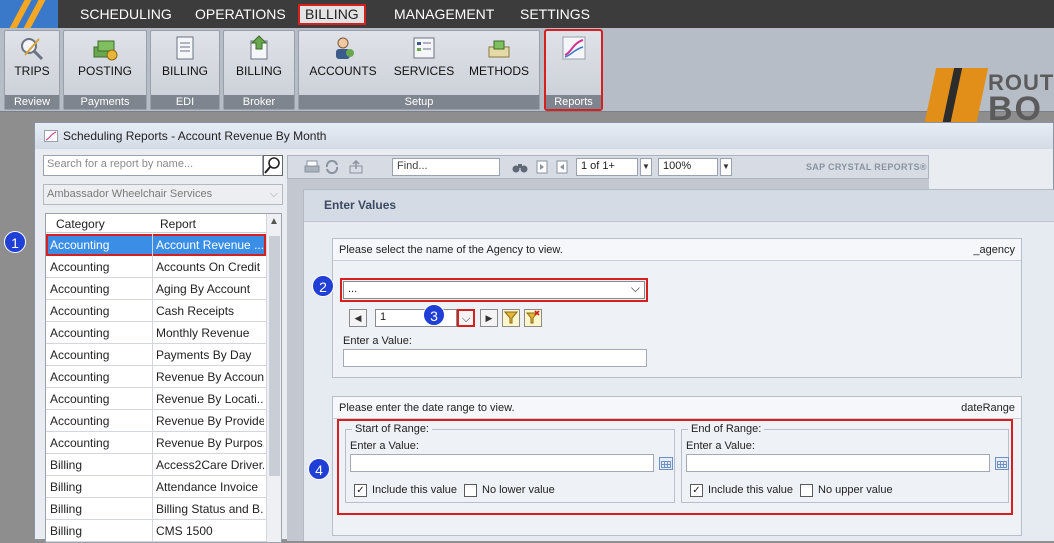 Image resolution: width=1054 pixels, height=543 pixels. Describe the element at coordinates (377, 341) in the screenshot. I see `agency-enter-label: Enter a Value:` at that location.